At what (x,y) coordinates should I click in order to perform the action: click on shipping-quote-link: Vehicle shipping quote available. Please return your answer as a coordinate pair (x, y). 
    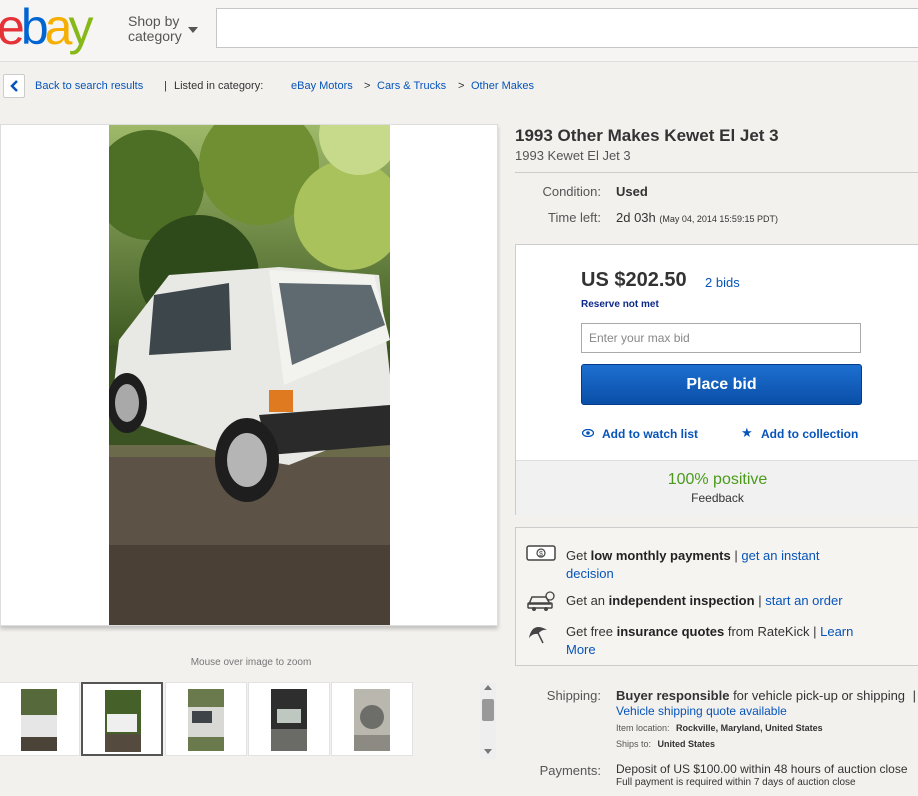
    Looking at the image, I should click on (701, 711).